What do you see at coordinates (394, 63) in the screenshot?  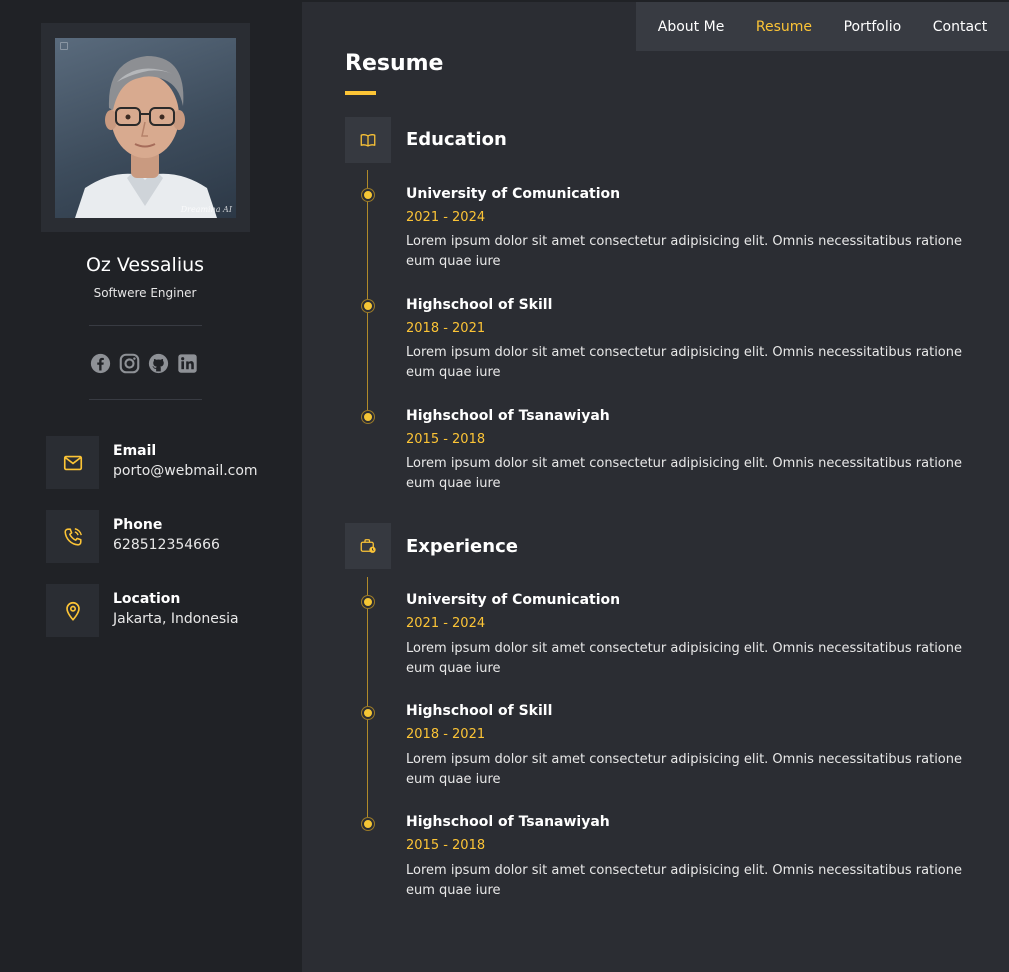 I see `page-title: Resume` at bounding box center [394, 63].